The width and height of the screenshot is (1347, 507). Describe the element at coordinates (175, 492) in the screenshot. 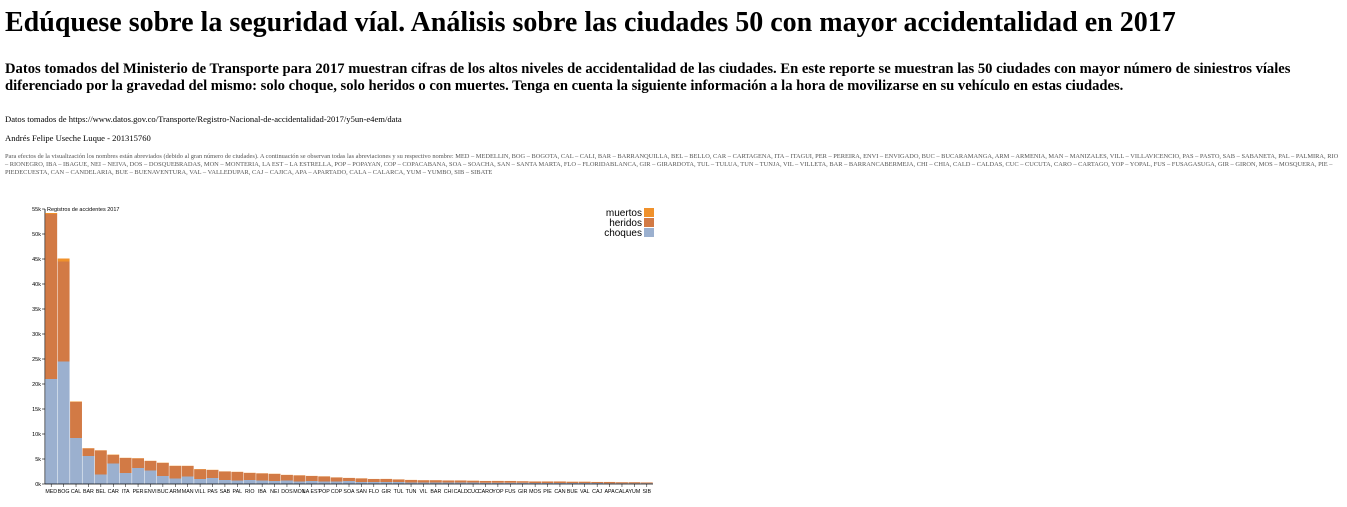

I see `x-tick-label: ARM` at that location.